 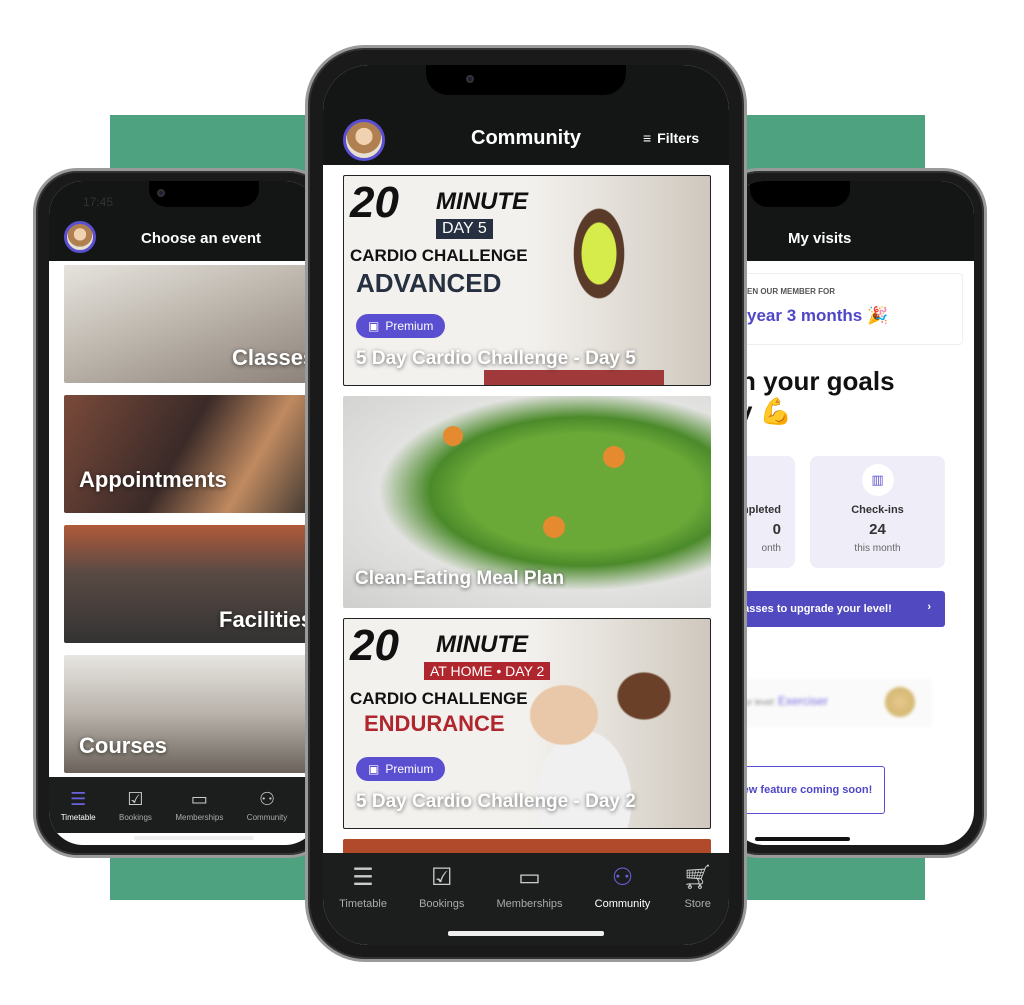 I want to click on content-card: Clean-Eating Meal Plan, so click(x=527, y=502).